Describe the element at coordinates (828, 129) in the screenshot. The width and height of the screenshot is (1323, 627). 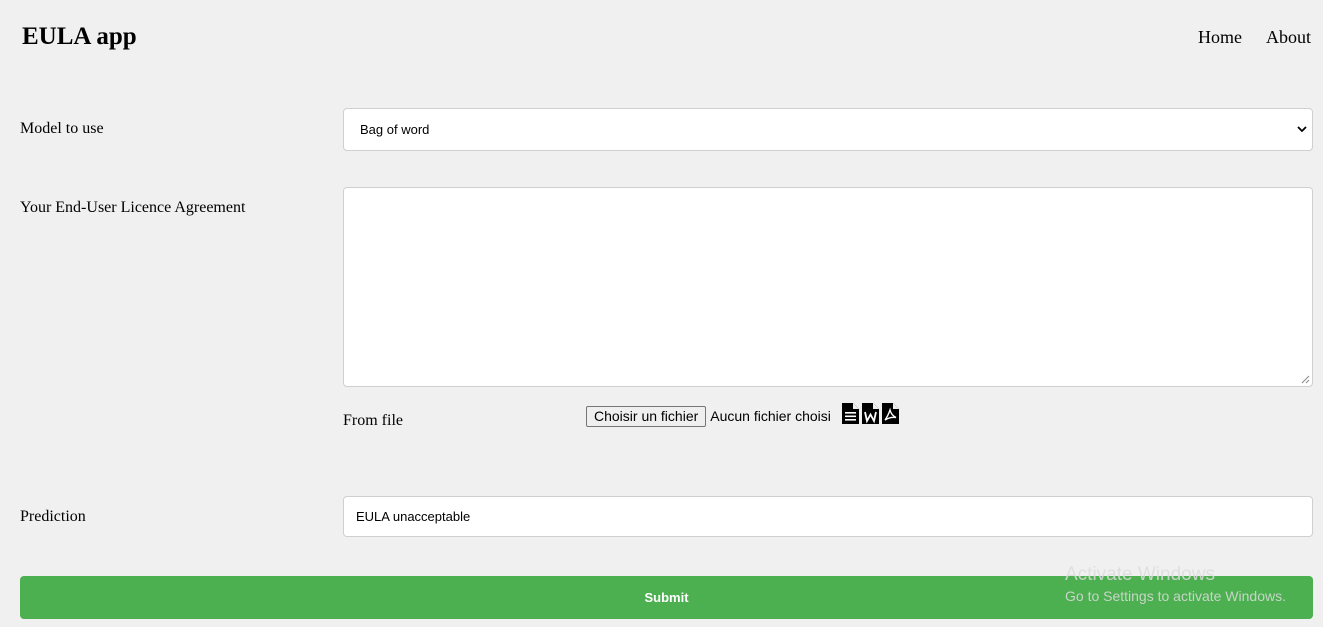
I see `model-select: Bag of word` at that location.